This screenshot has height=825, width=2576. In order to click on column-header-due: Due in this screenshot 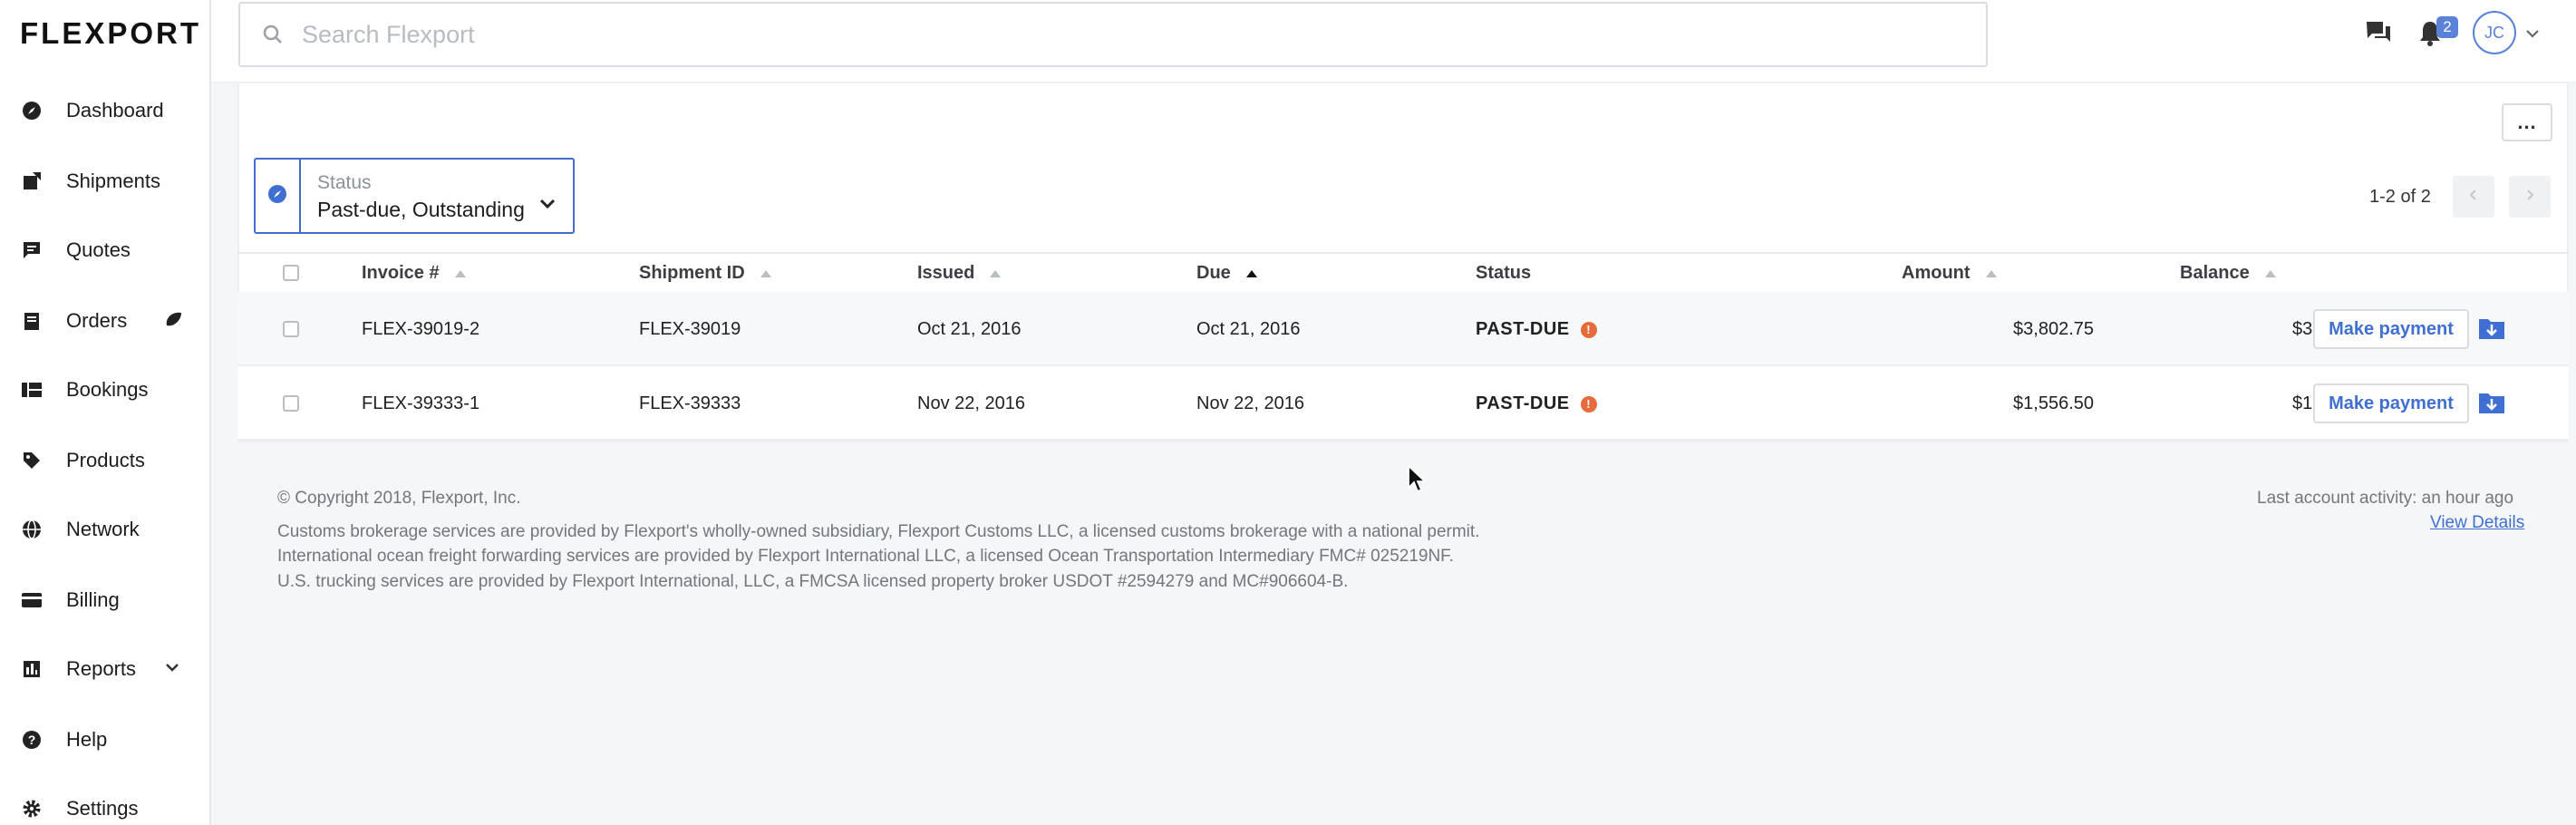, I will do `click(1227, 273)`.